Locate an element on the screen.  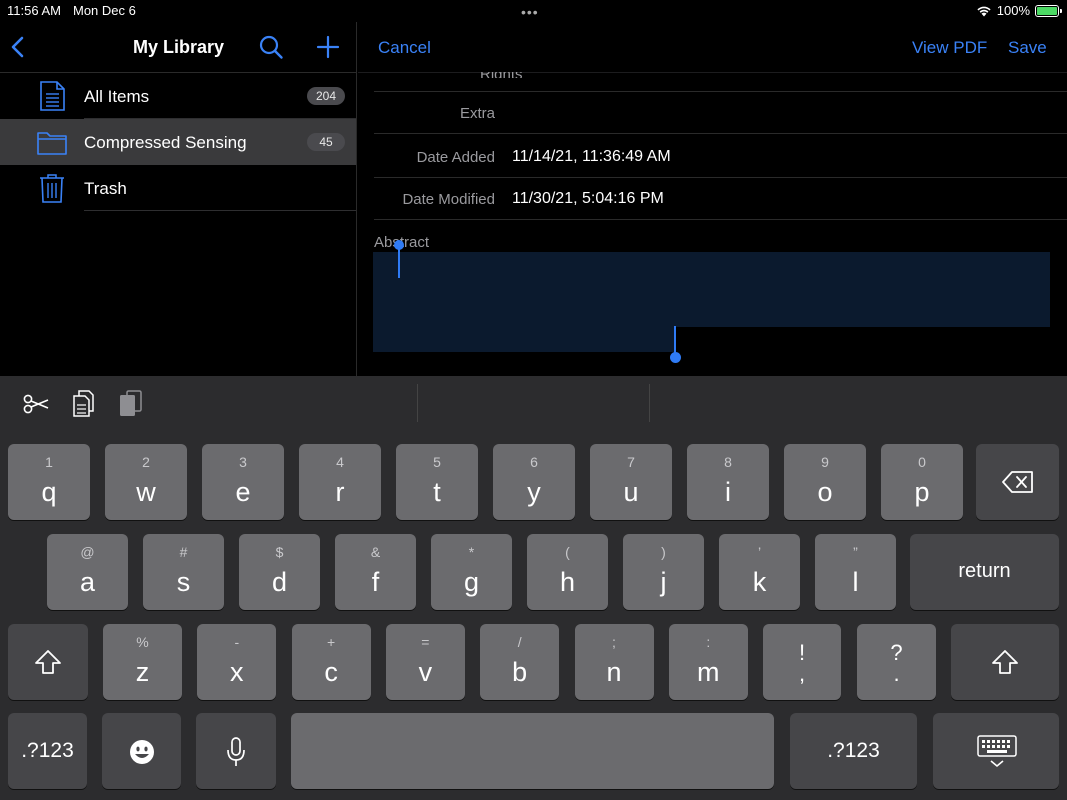
field-row-date-modified: Date Modified 11/30/21, 5:04:16 PM is located at coordinates (720, 199).